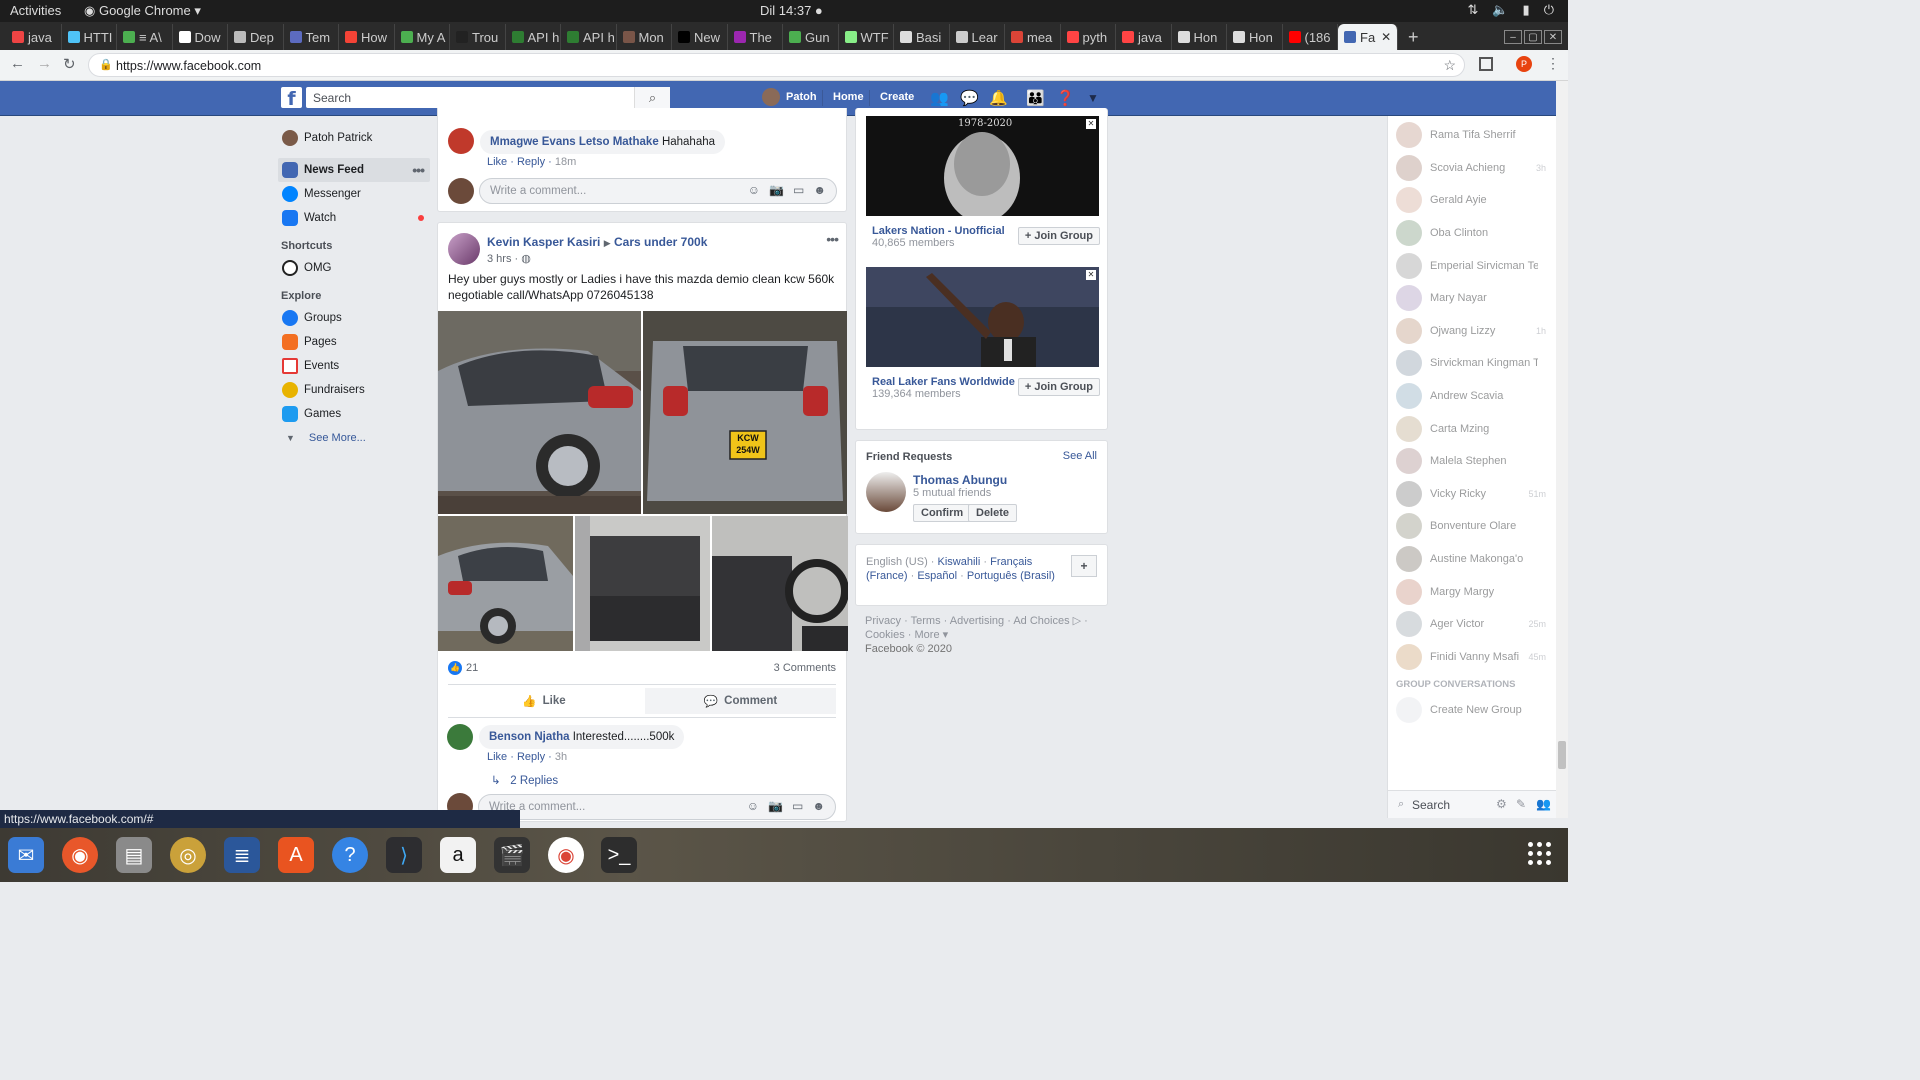  What do you see at coordinates (256, 37) in the screenshot?
I see `browser-tab: Dep` at bounding box center [256, 37].